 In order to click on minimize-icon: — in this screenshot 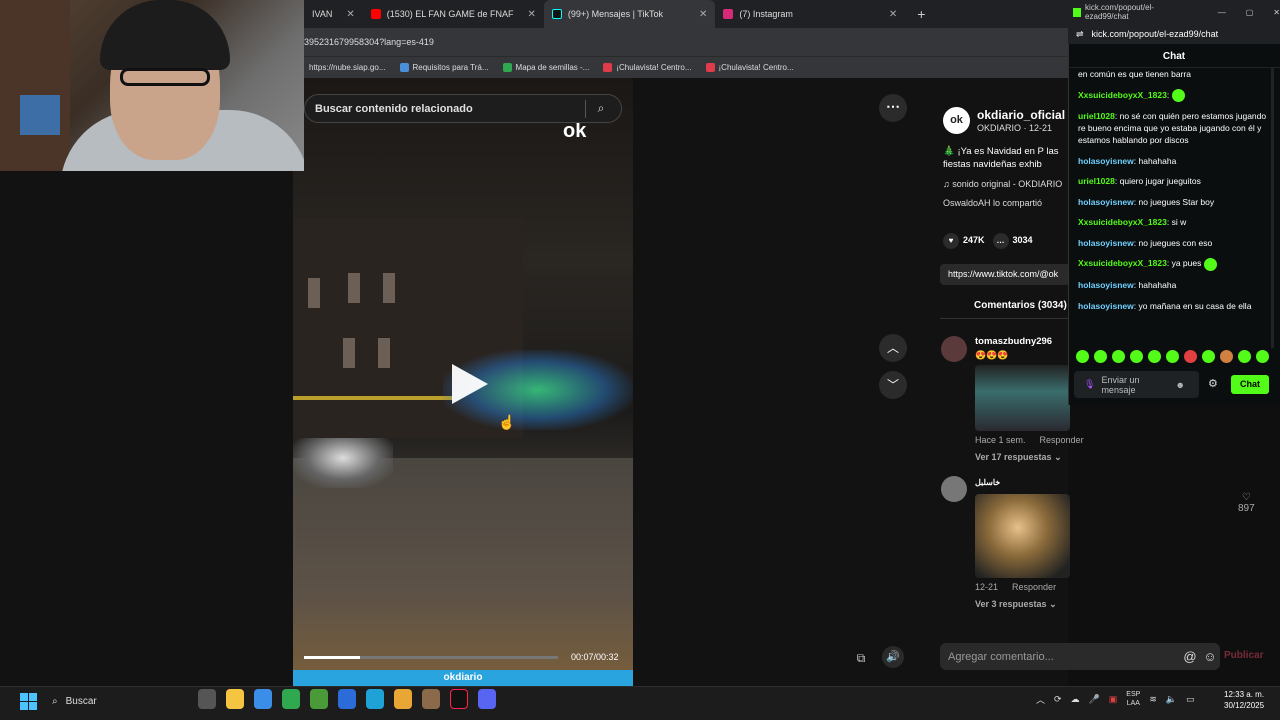, I will do `click(1222, 12)`.